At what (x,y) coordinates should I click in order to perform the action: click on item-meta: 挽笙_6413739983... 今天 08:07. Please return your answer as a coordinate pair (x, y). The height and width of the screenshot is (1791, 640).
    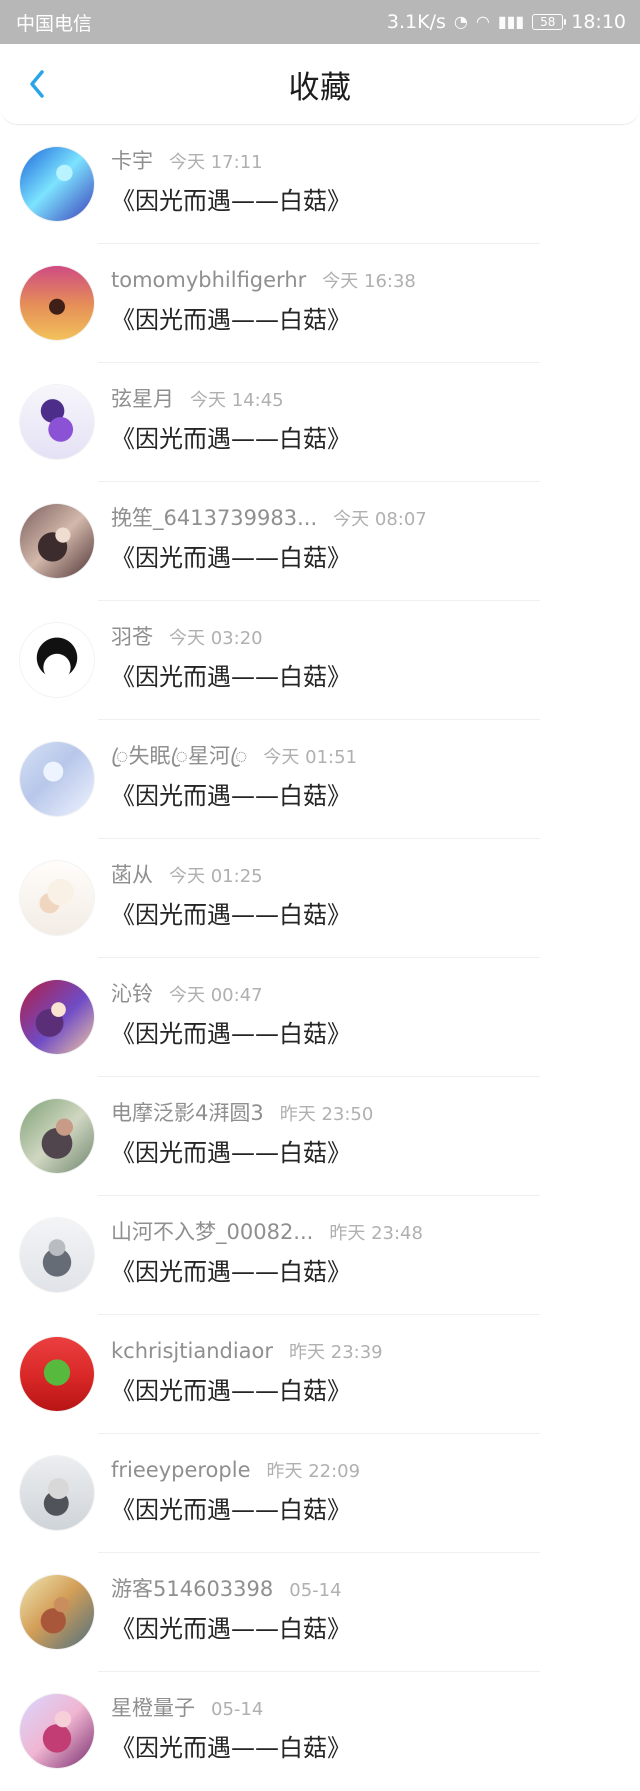
    Looking at the image, I should click on (269, 518).